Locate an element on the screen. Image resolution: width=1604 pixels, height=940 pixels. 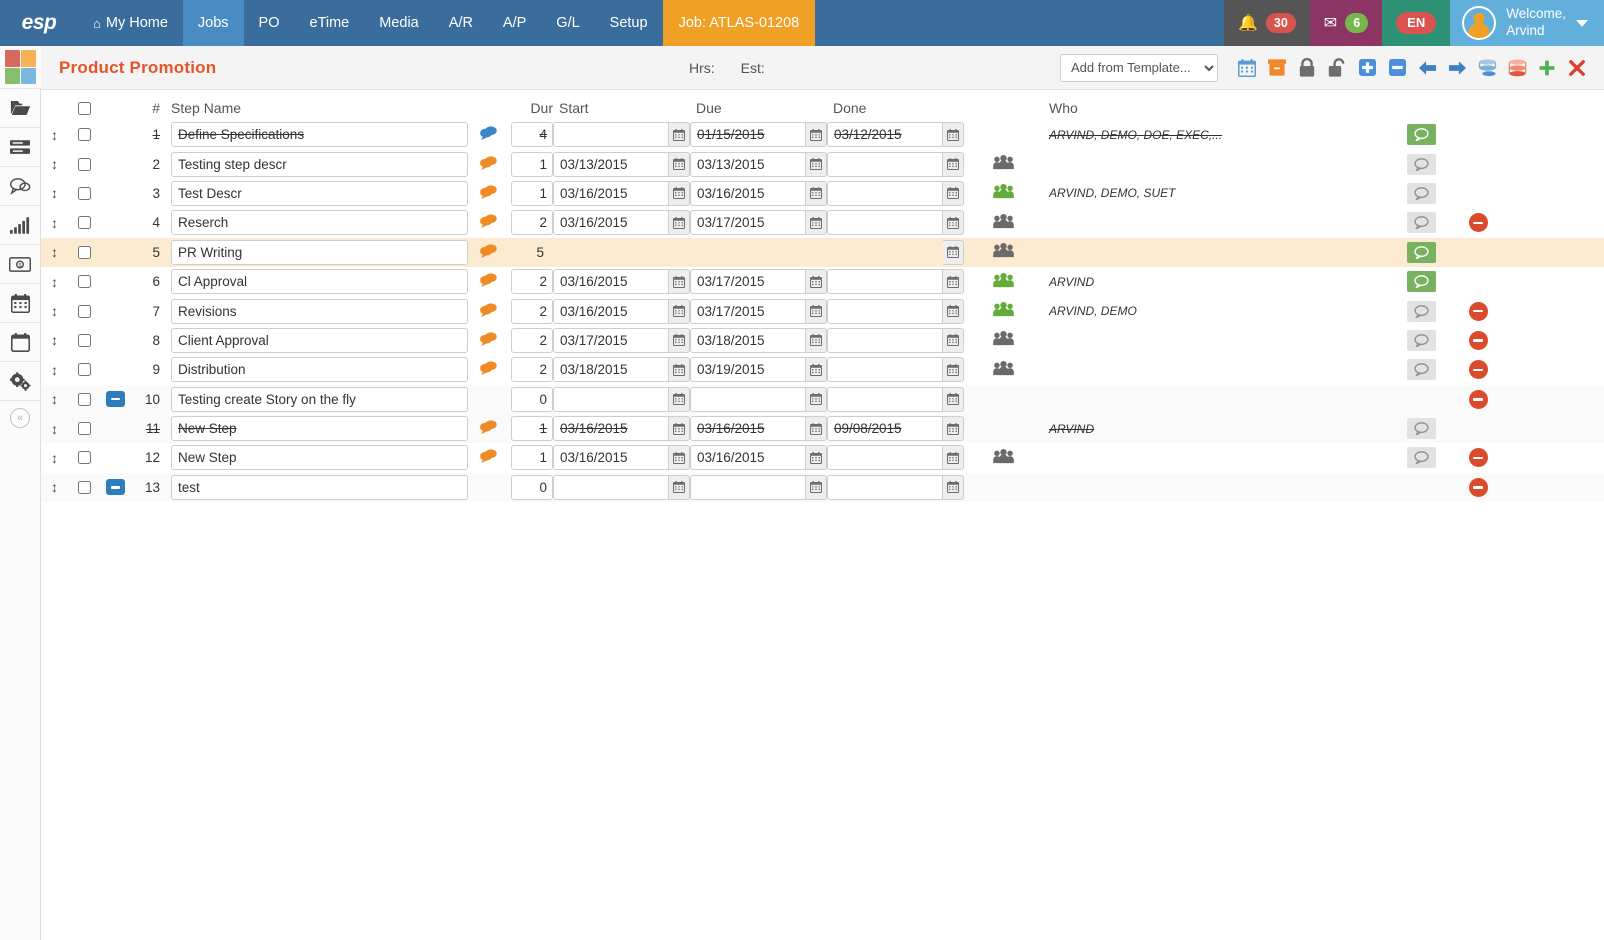
table-row: ↕ 2 is located at coordinates (822, 163).